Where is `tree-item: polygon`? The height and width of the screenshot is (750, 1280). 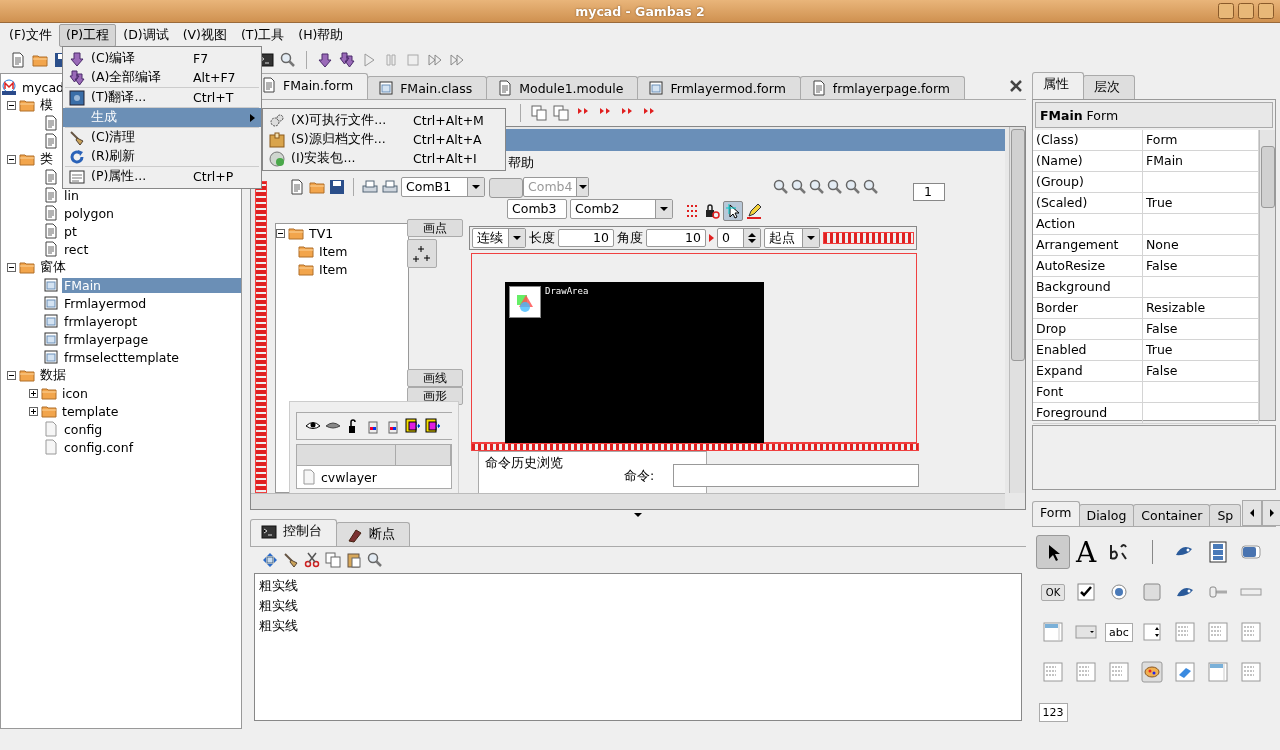 tree-item: polygon is located at coordinates (89, 213).